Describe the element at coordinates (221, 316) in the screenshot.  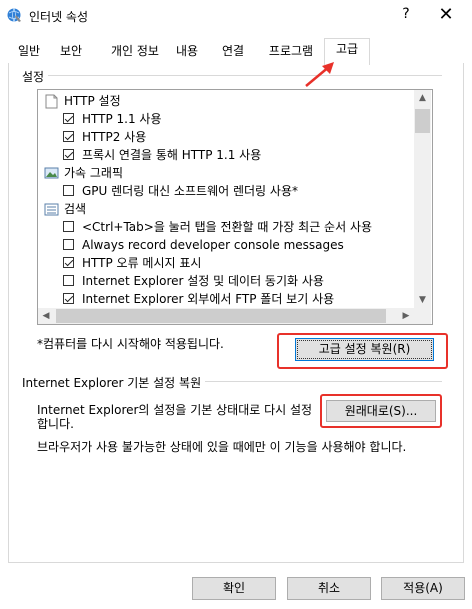
I see `horizontal-scroll-thumb` at that location.